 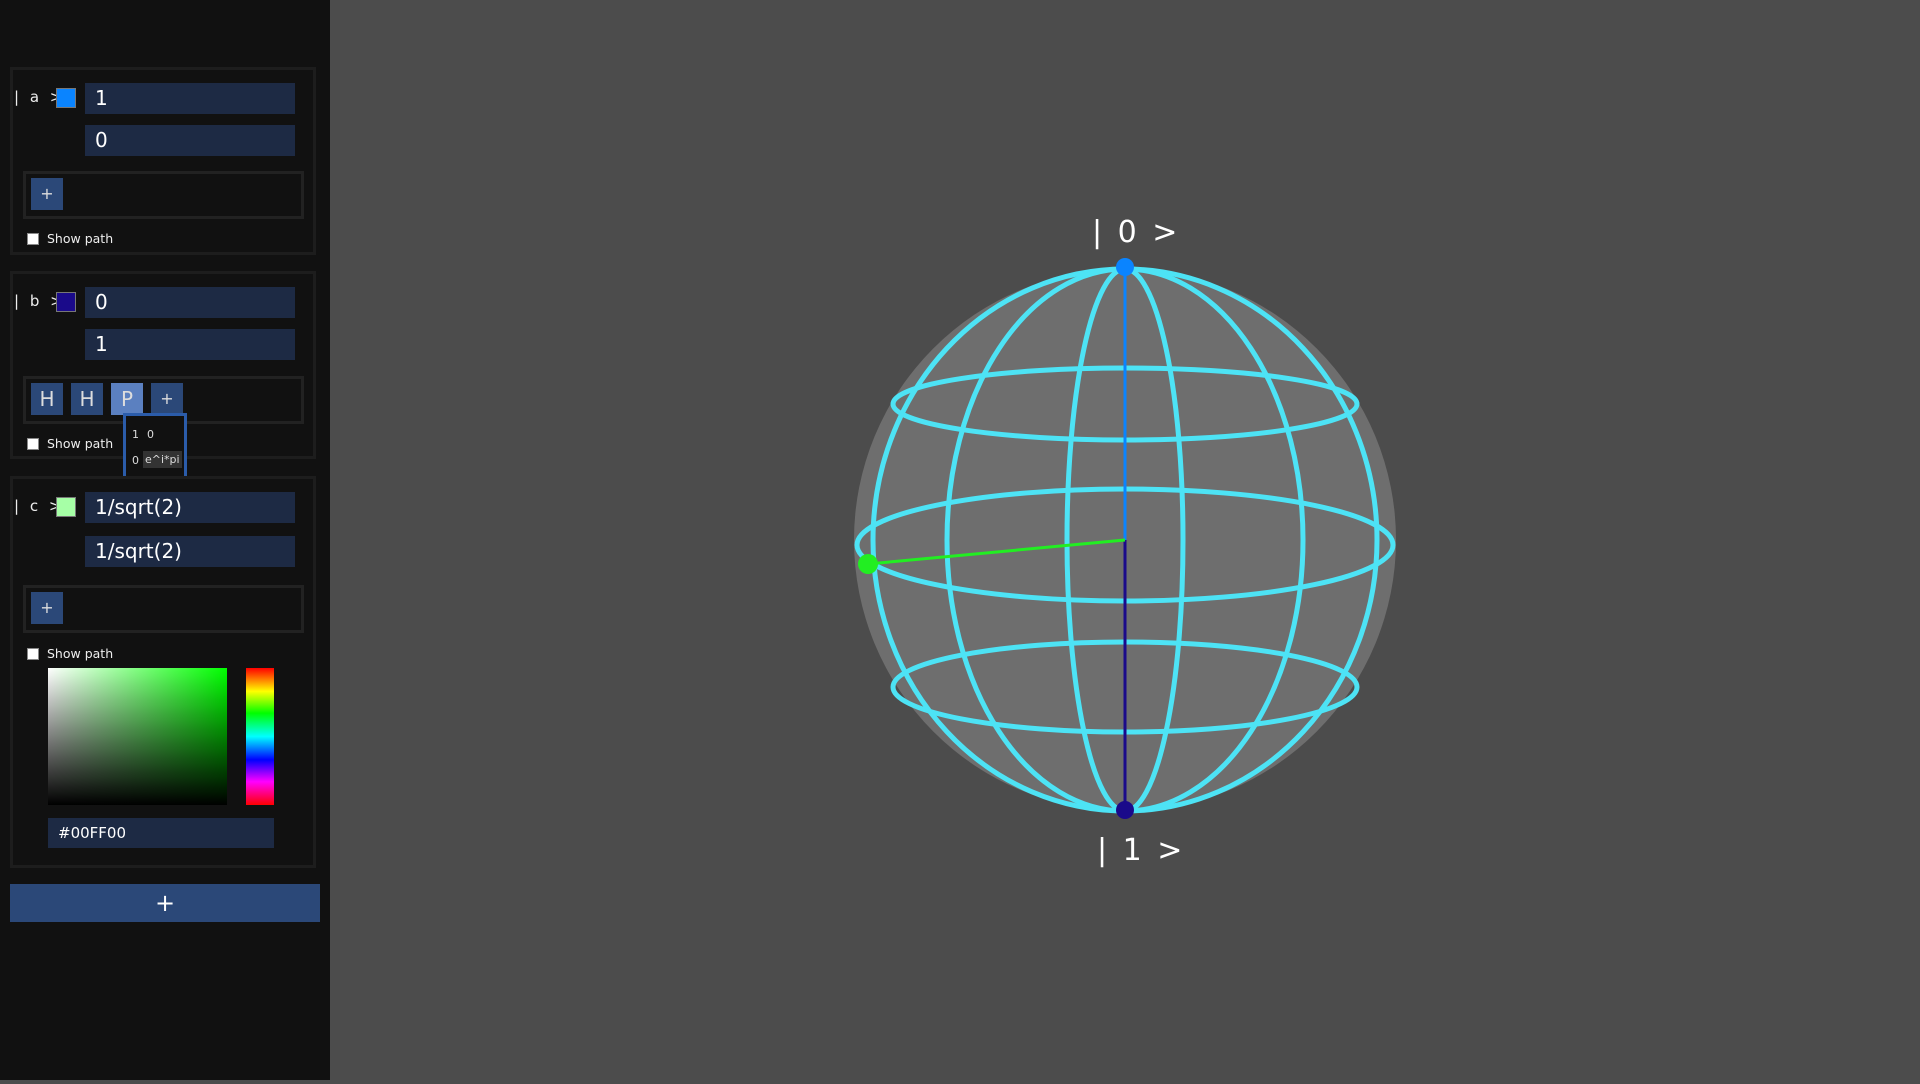 I want to click on amplitude-0-input-a: 1, so click(x=190, y=98).